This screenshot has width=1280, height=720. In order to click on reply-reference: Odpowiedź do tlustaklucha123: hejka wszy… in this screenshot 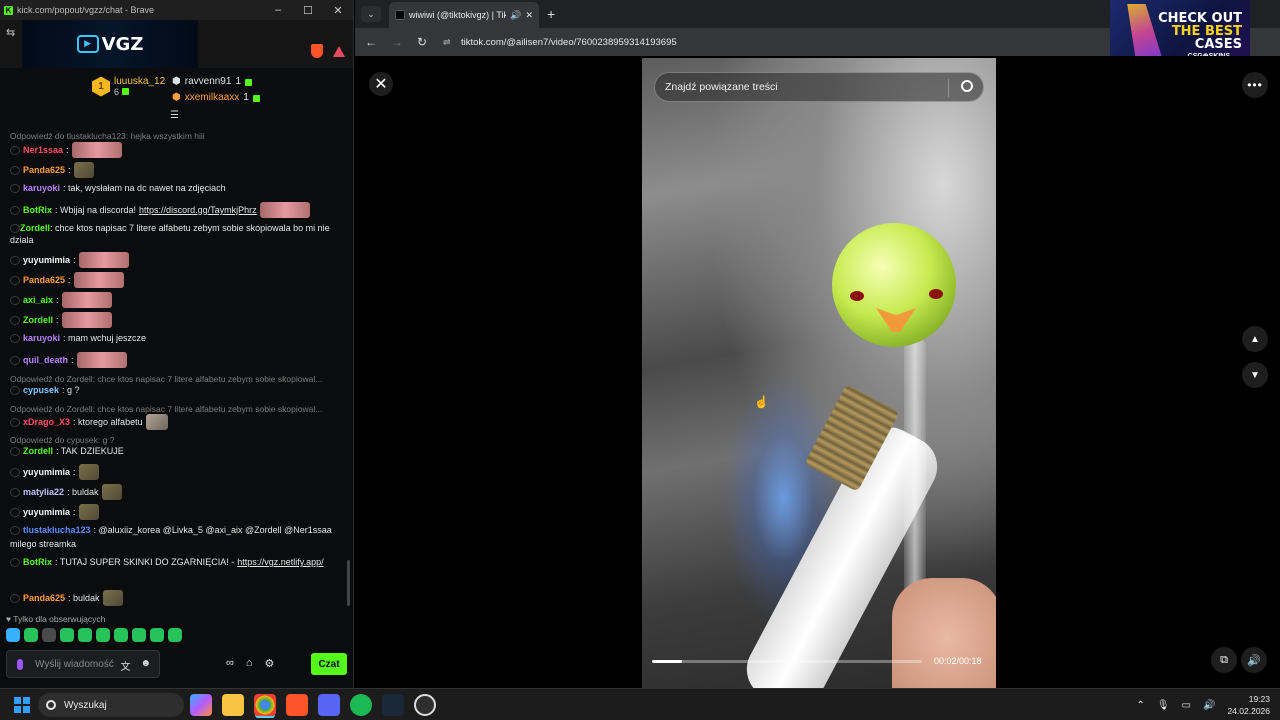, I will do `click(175, 136)`.